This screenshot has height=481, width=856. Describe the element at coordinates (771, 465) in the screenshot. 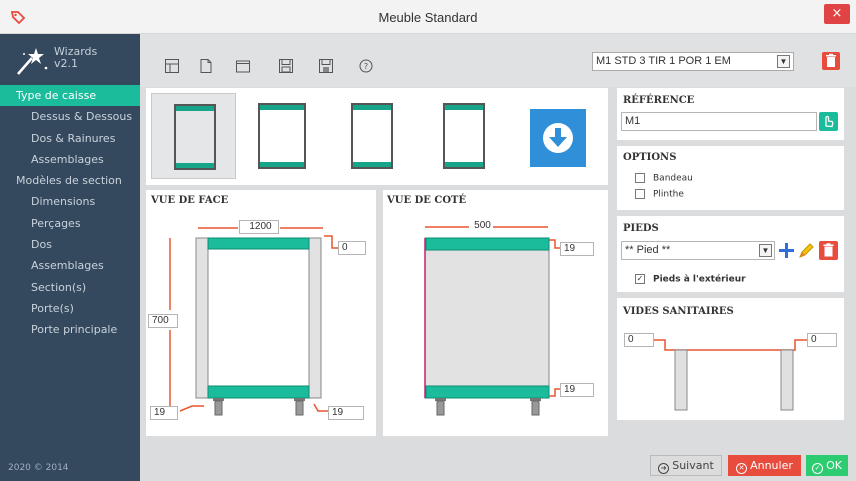

I see `cancel-label: Annuler` at that location.